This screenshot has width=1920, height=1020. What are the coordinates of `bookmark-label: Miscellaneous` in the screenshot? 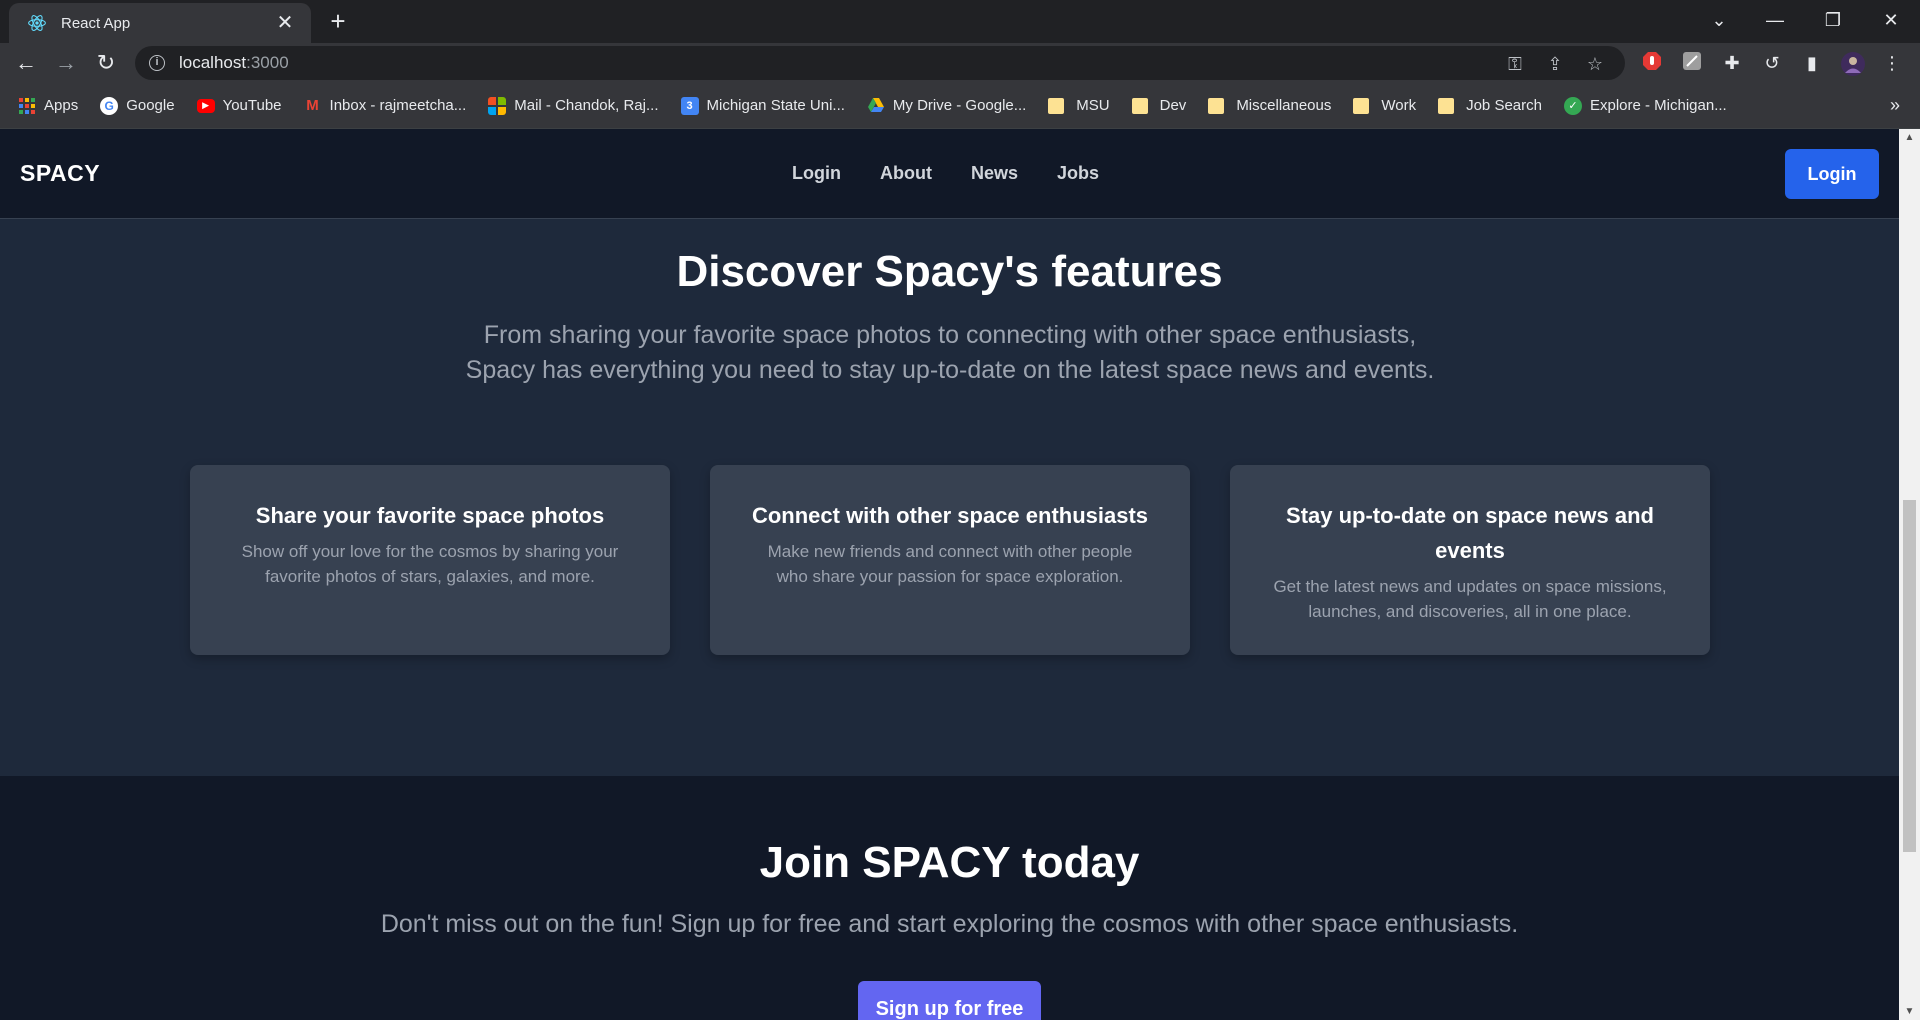 It's located at (1284, 105).